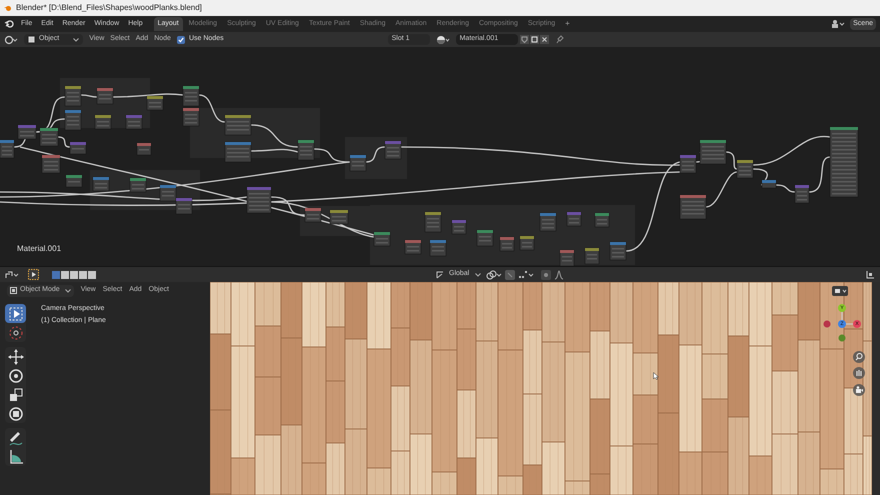  What do you see at coordinates (13, 290) in the screenshot?
I see `mode-icon` at bounding box center [13, 290].